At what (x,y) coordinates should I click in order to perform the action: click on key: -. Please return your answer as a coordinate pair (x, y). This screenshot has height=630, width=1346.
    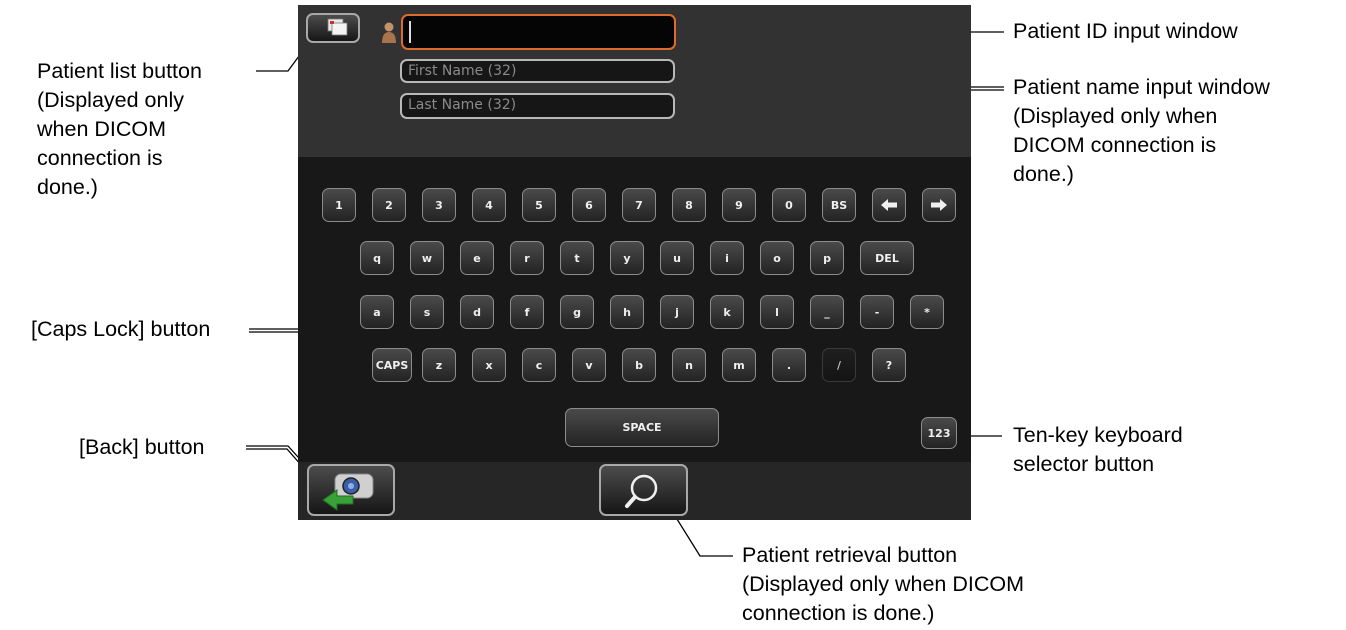
    Looking at the image, I should click on (877, 312).